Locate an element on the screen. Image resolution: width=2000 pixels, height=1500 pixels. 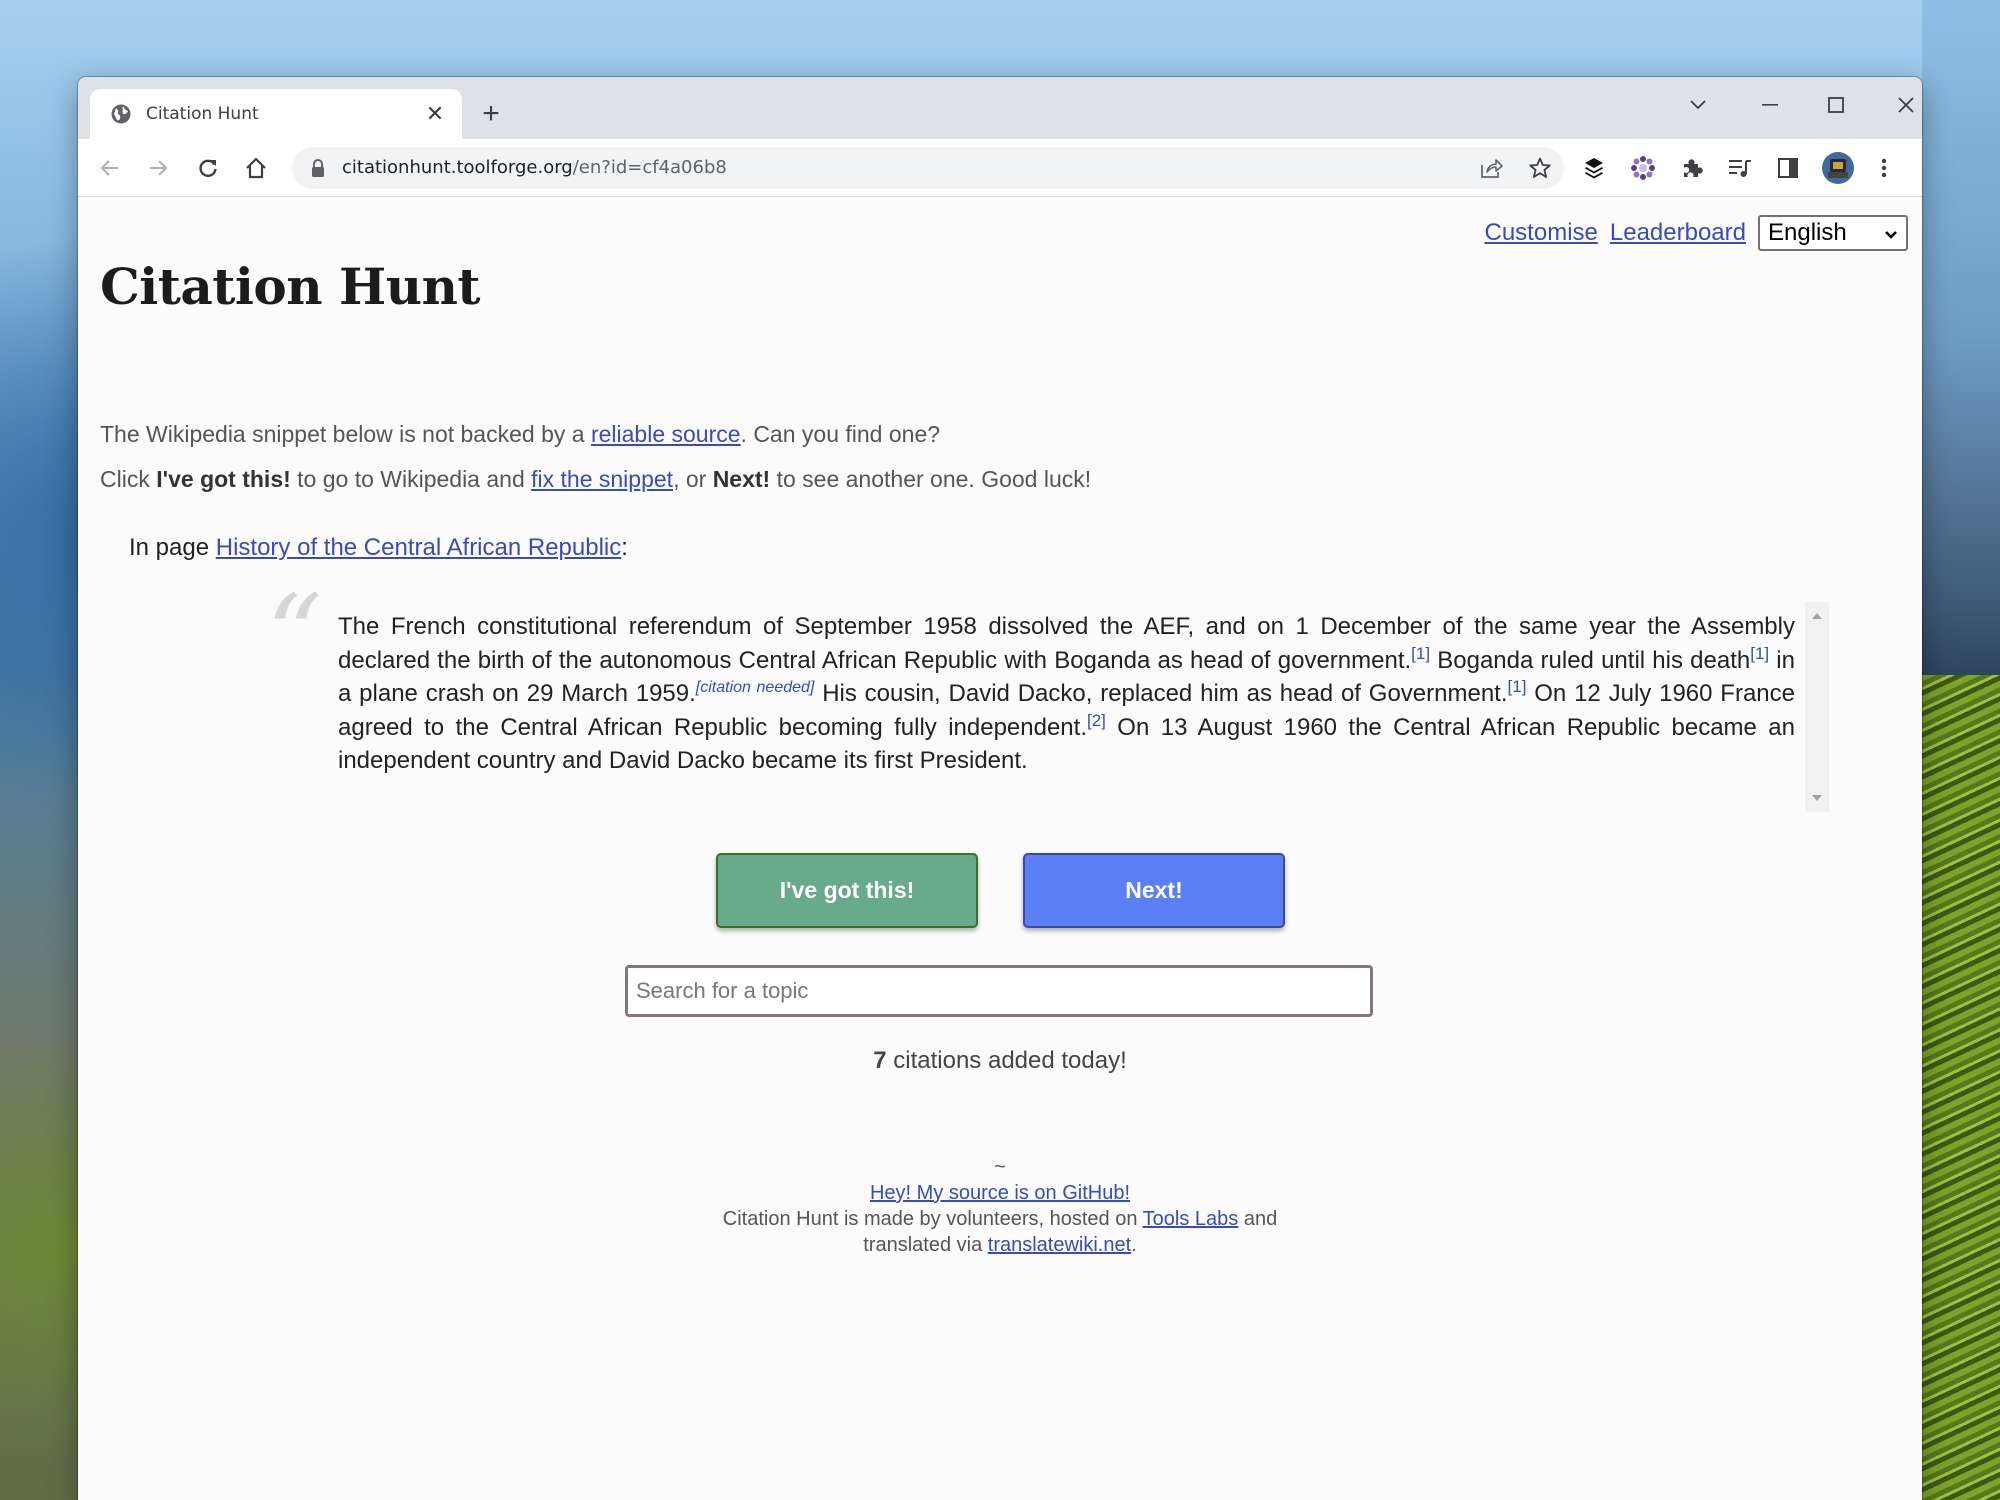
puzzle-extensions-icon is located at coordinates (1692, 168).